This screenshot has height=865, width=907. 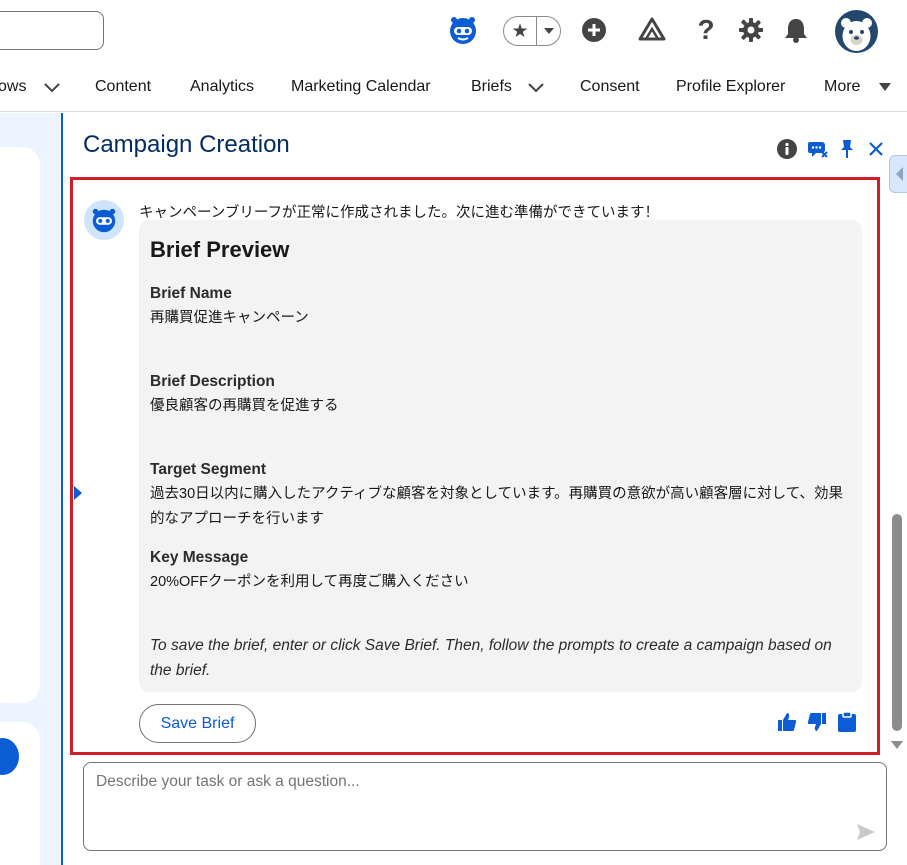 I want to click on nav-item-label: Profile Explorer, so click(x=731, y=86).